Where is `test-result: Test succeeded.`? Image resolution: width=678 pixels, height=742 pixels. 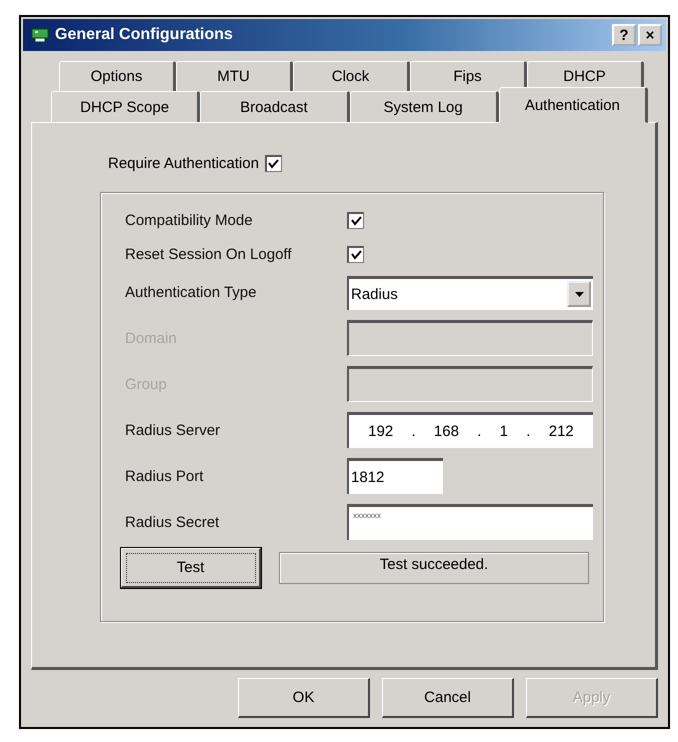
test-result: Test succeeded. is located at coordinates (434, 568).